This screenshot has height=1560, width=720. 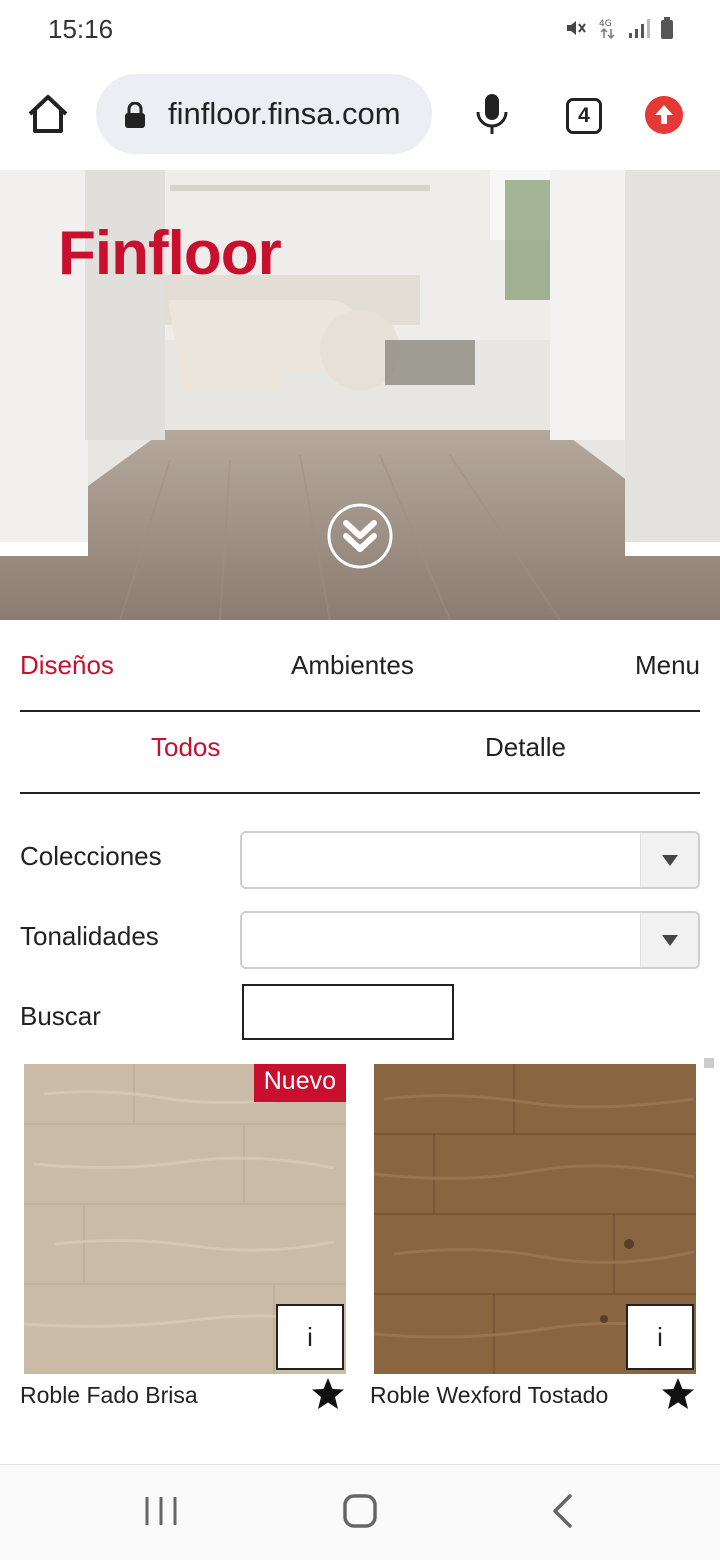 I want to click on address-bar: finfloor.finsa.com, so click(x=264, y=114).